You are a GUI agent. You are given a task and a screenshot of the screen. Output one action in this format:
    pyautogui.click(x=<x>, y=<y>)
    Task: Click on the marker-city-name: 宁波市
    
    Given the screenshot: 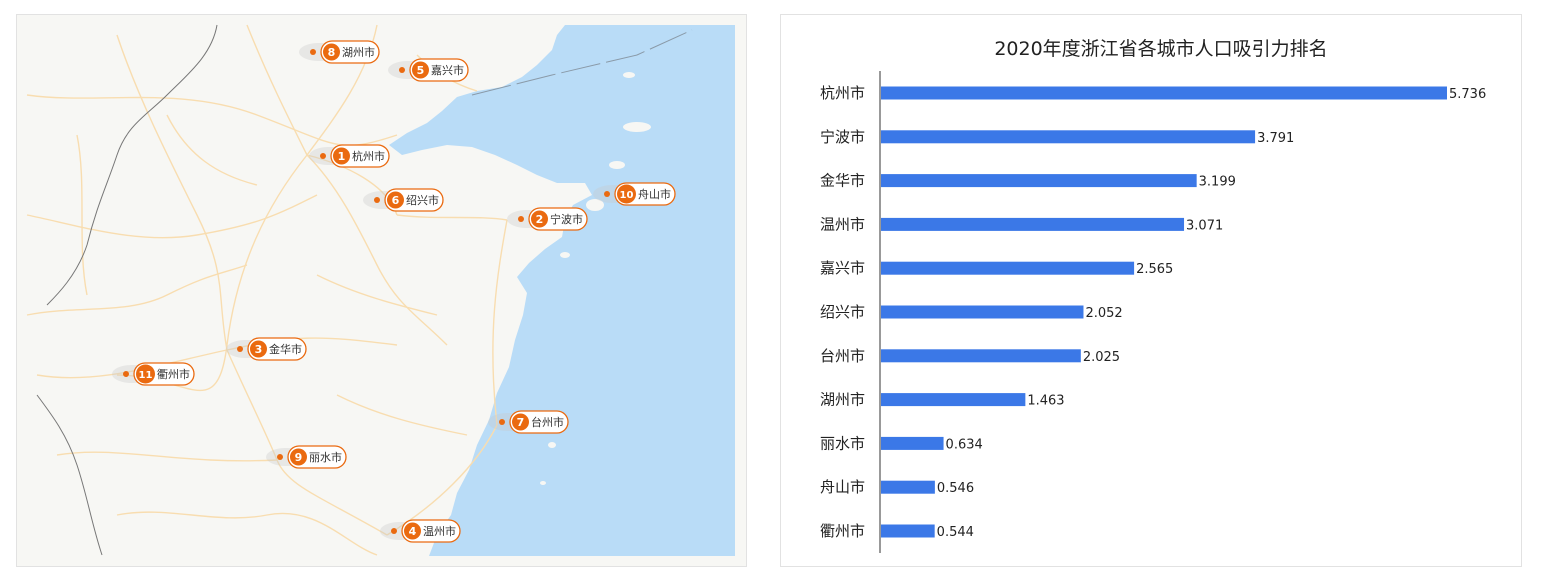 What is the action you would take?
    pyautogui.click(x=566, y=219)
    